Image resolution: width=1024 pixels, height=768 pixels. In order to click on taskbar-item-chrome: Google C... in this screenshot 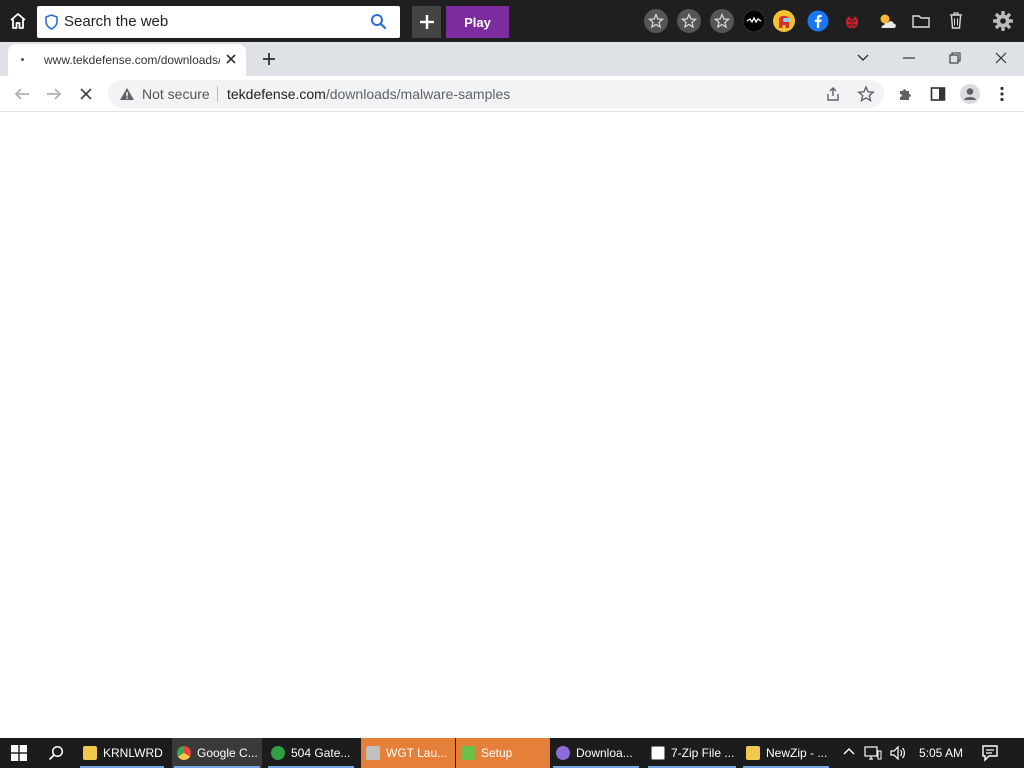, I will do `click(217, 753)`.